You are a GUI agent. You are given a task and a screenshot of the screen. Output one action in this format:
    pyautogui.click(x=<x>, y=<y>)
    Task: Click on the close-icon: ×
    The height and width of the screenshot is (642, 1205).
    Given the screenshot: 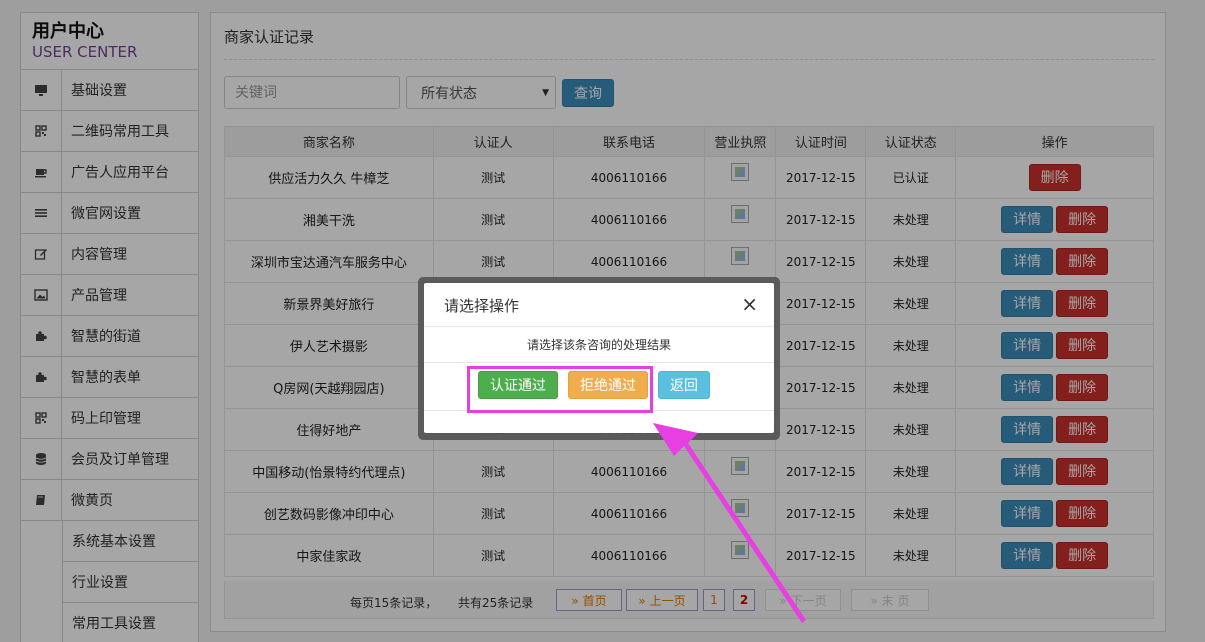 What is the action you would take?
    pyautogui.click(x=749, y=304)
    